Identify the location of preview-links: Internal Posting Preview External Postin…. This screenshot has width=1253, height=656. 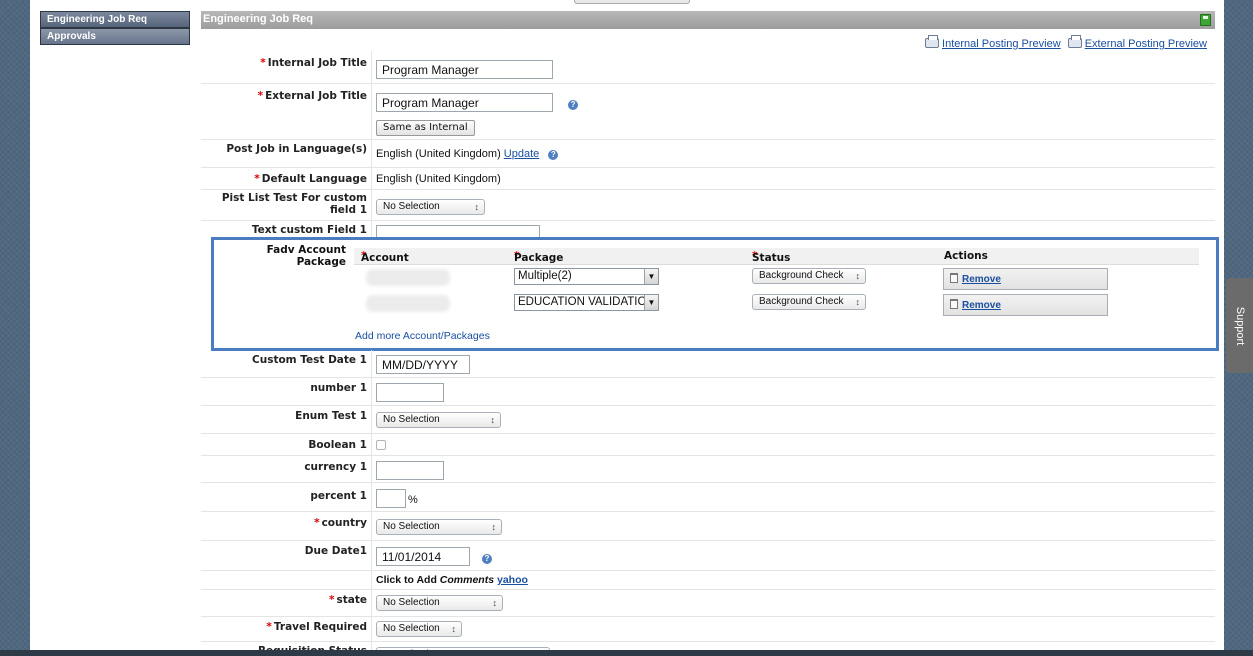
(1066, 42).